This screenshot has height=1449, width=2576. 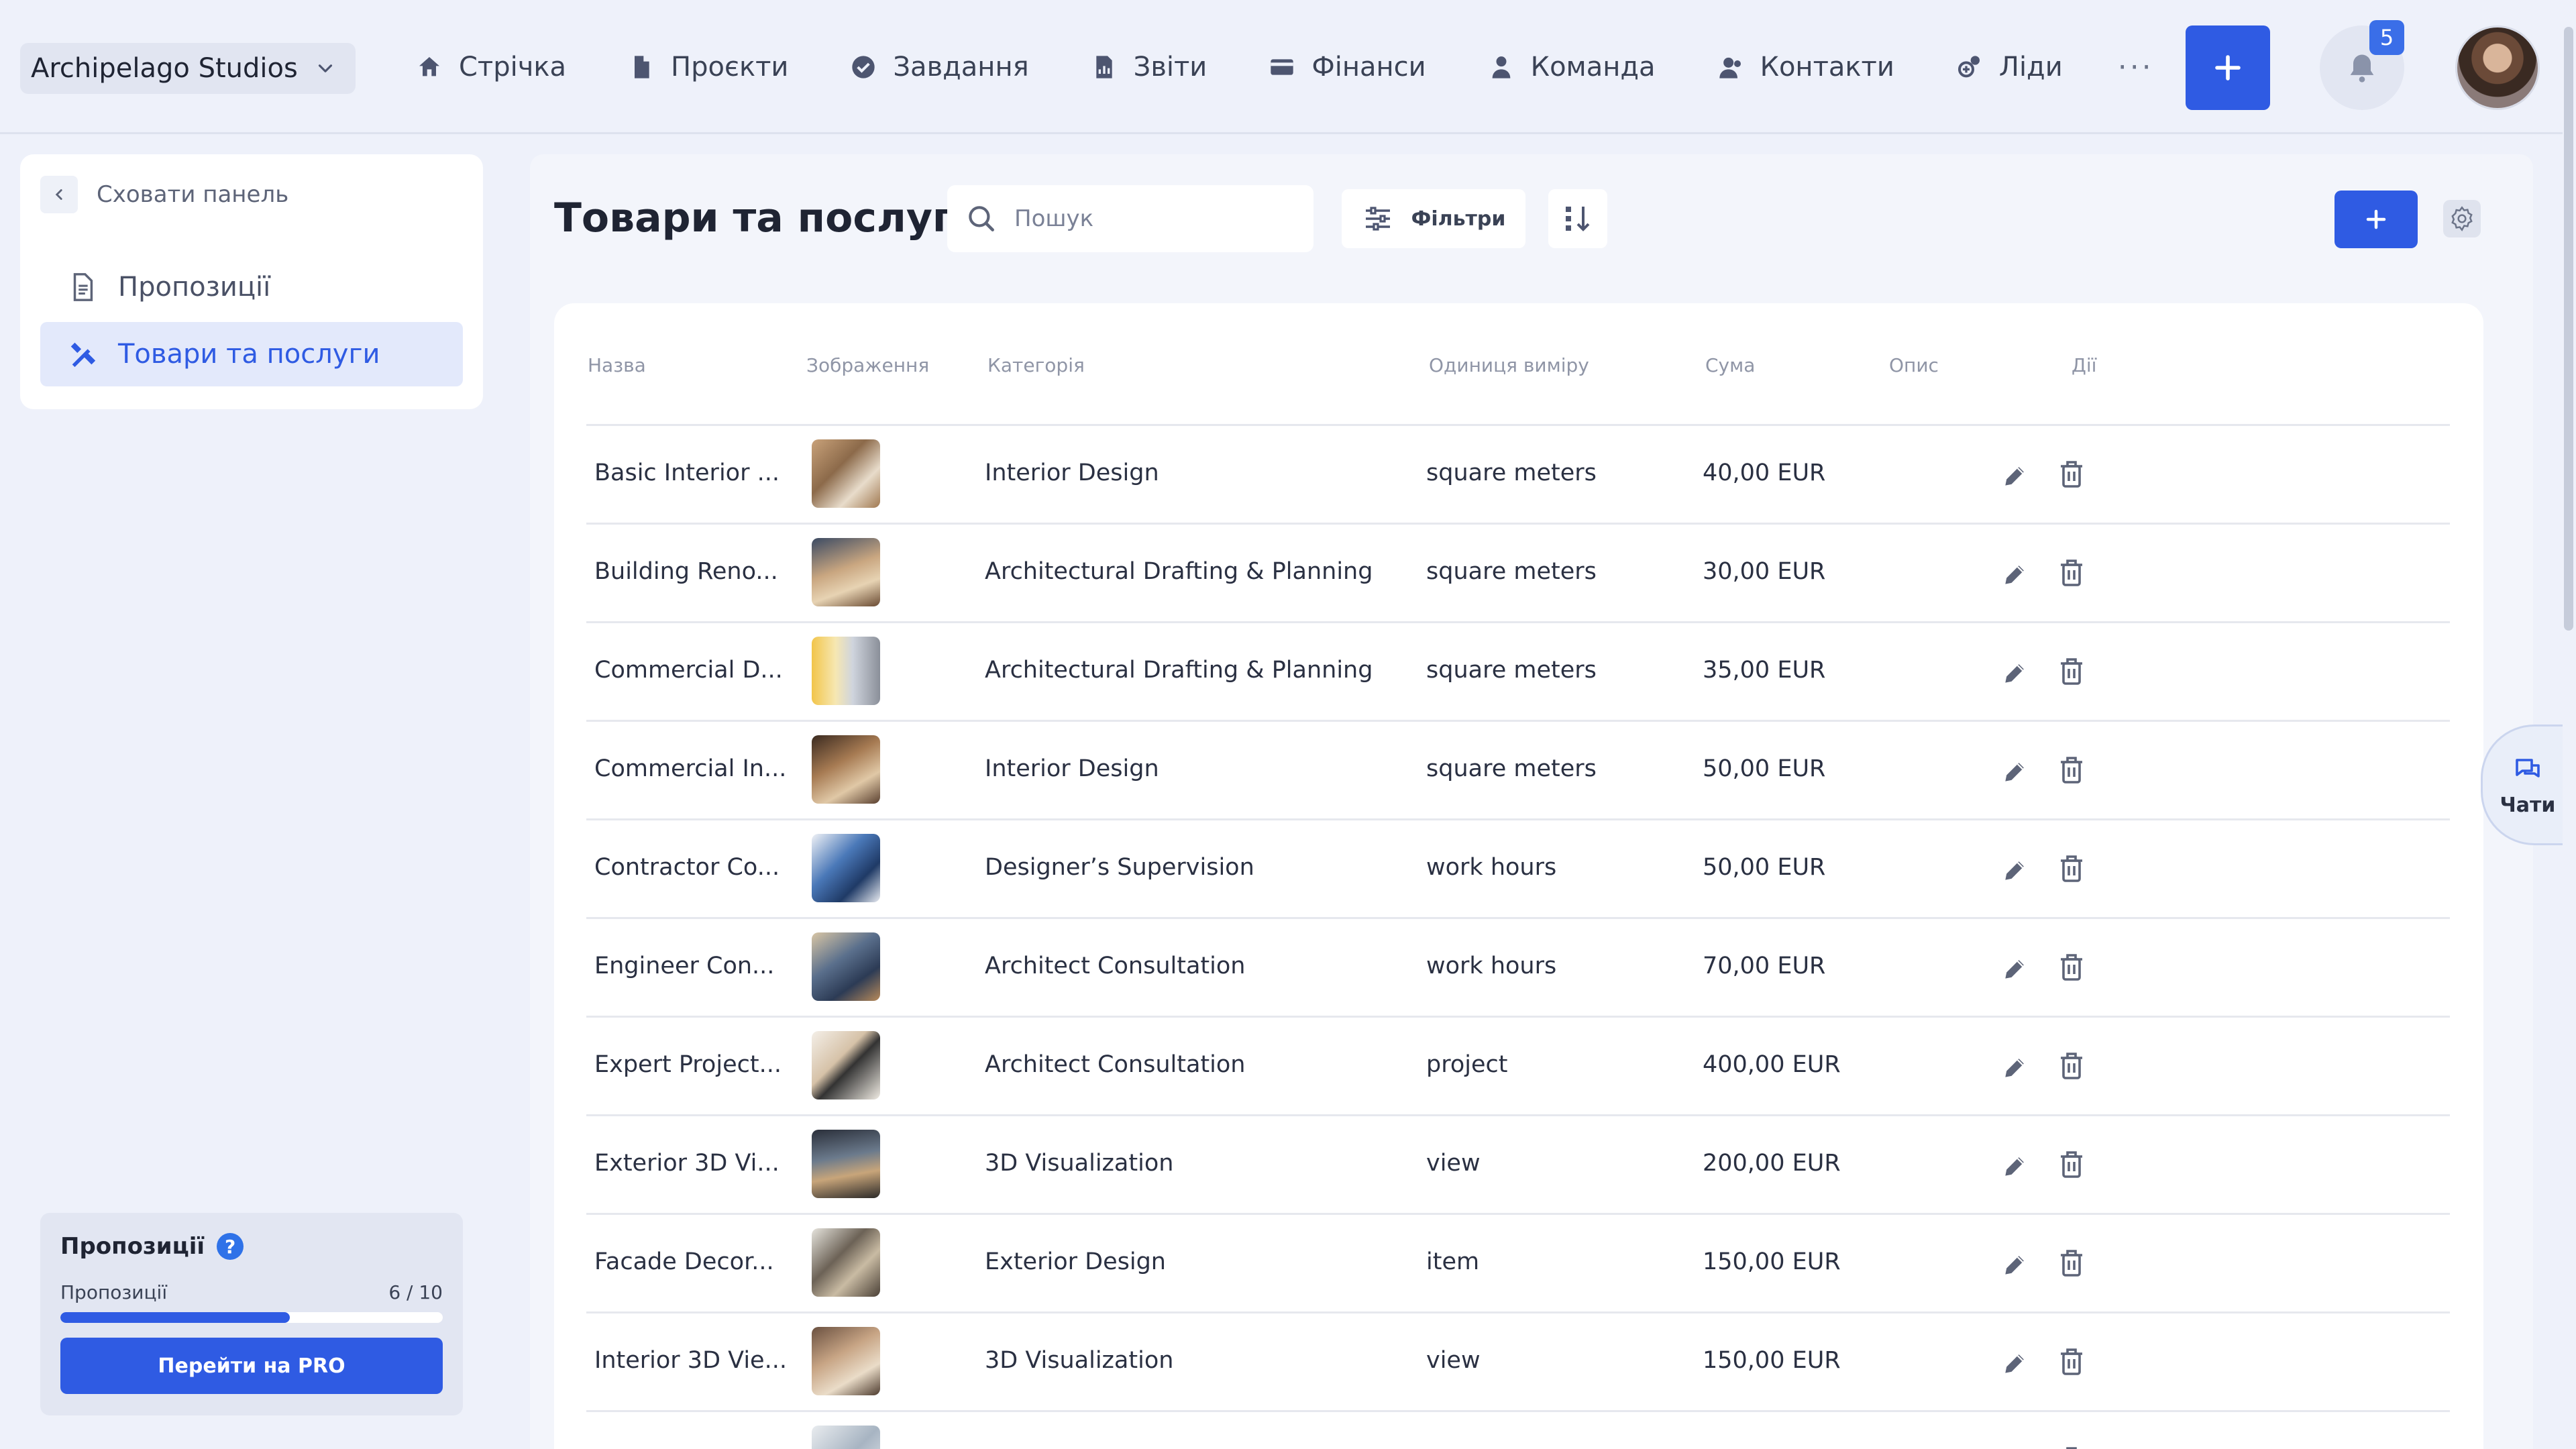 What do you see at coordinates (491, 67) in the screenshot?
I see `nav-item-feed: Стрічка` at bounding box center [491, 67].